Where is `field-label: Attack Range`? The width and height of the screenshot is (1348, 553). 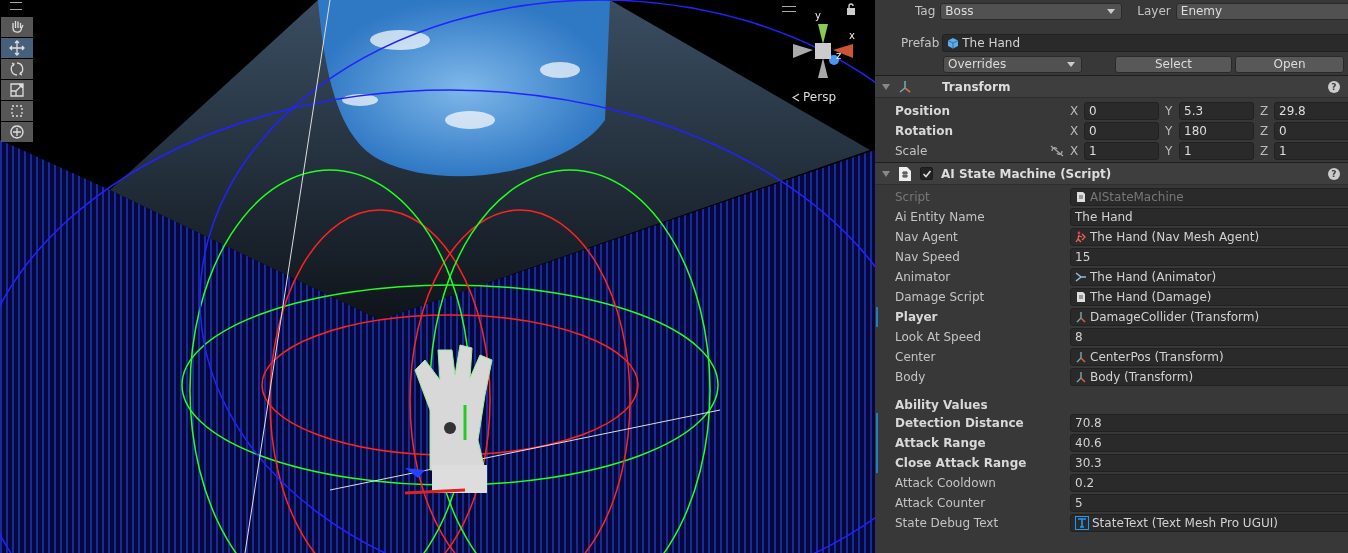 field-label: Attack Range is located at coordinates (941, 443).